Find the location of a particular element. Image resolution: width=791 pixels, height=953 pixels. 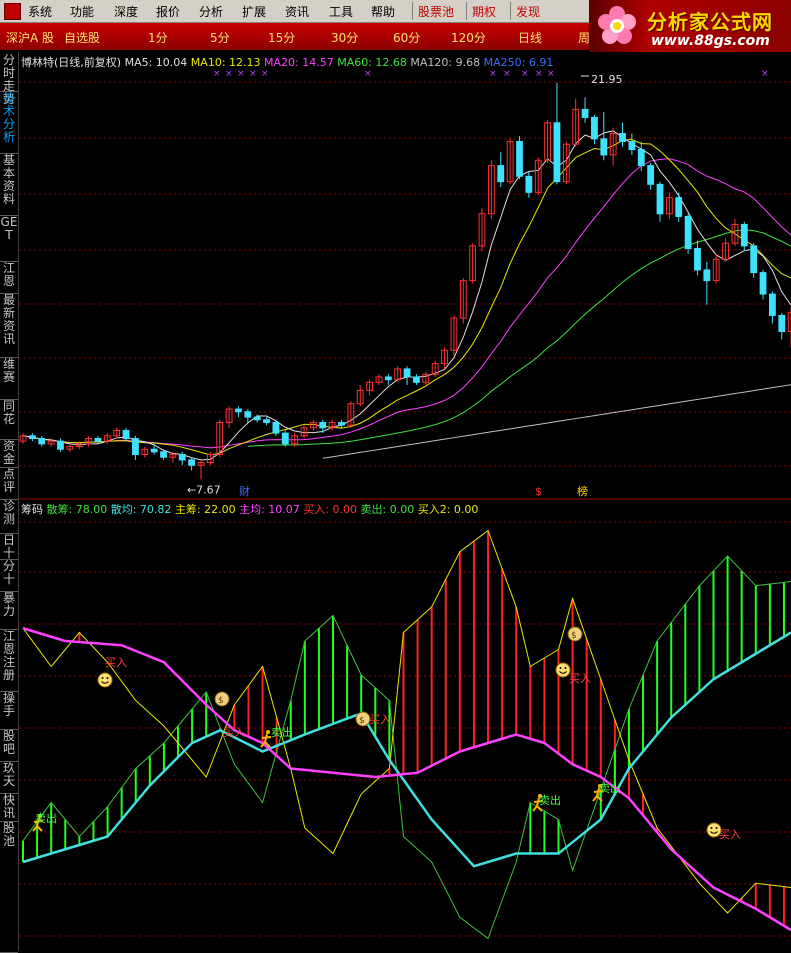

menu-item-1: 功能 is located at coordinates (82, 11).